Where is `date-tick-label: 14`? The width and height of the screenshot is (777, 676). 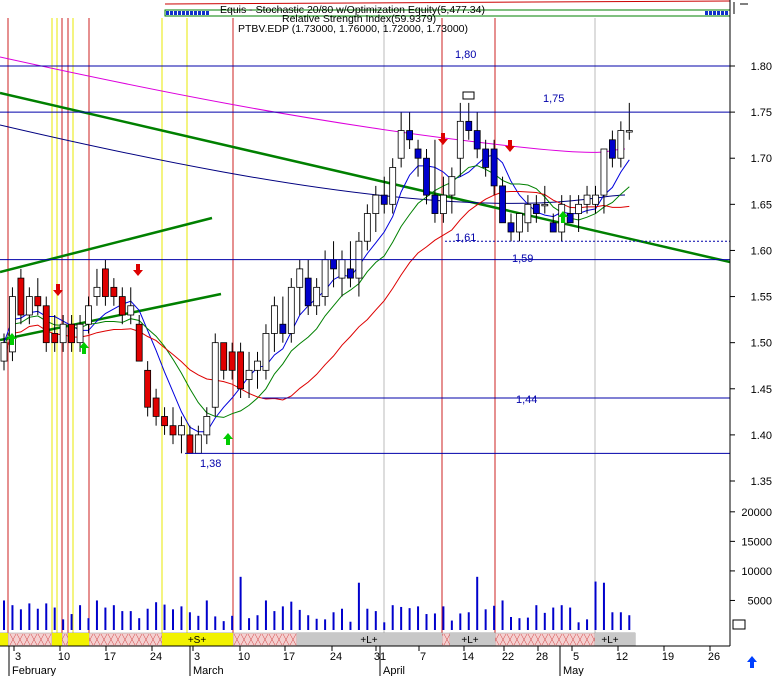
date-tick-label: 14 is located at coordinates (468, 657).